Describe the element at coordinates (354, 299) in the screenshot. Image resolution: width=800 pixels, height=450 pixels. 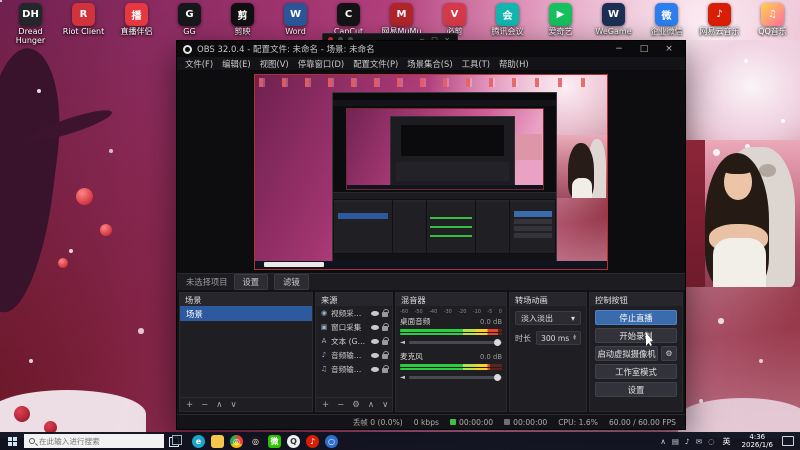
I see `sources-dock-title: 来源` at that location.